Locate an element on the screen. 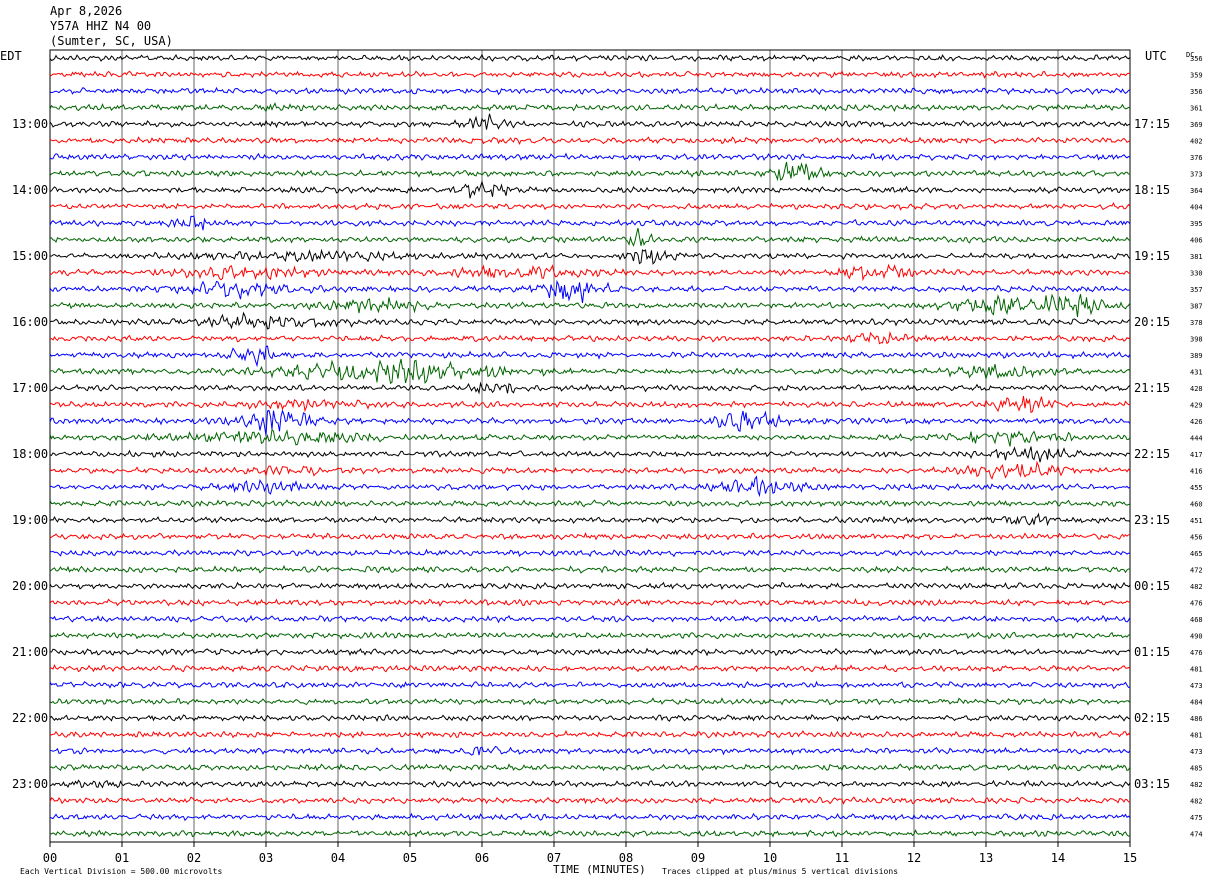 This screenshot has height=886, width=1210. x-tick-label: 06 is located at coordinates (482, 858).